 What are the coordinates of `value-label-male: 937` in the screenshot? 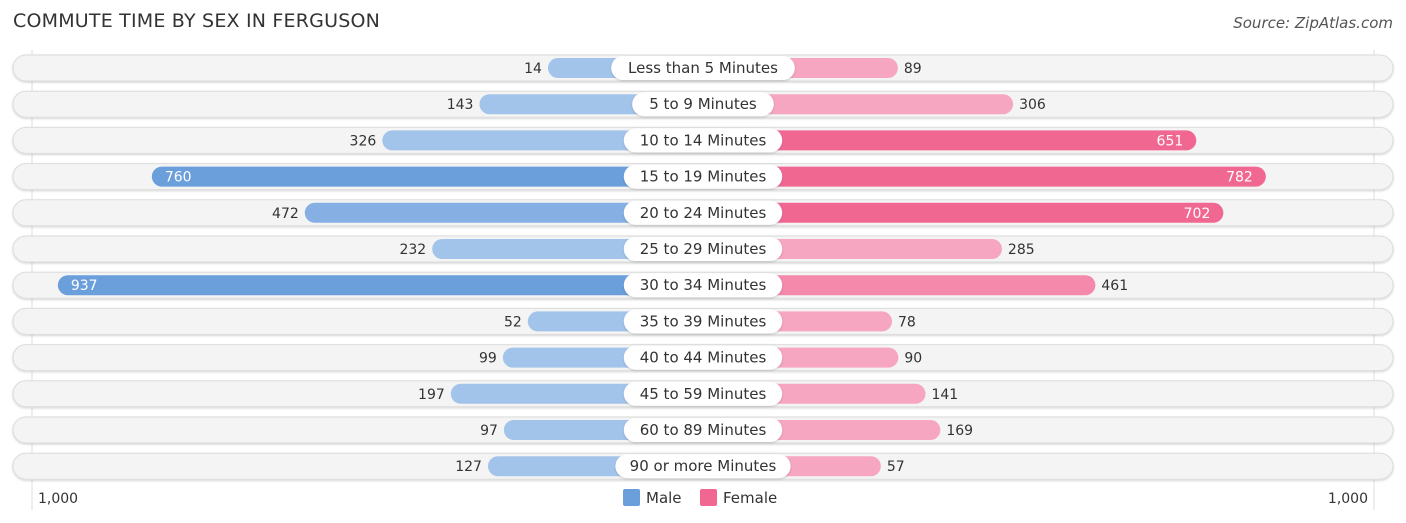 It's located at (84, 286).